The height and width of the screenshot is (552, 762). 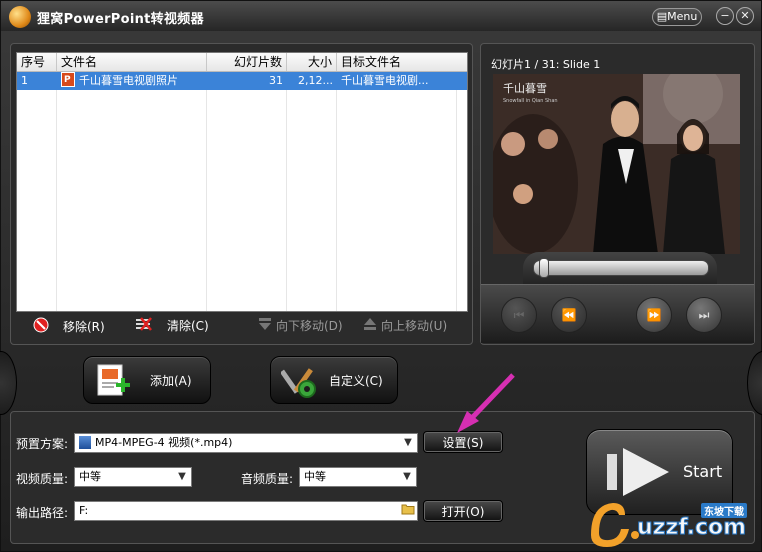 I want to click on move-up-label: 向上移动(U), so click(x=414, y=326).